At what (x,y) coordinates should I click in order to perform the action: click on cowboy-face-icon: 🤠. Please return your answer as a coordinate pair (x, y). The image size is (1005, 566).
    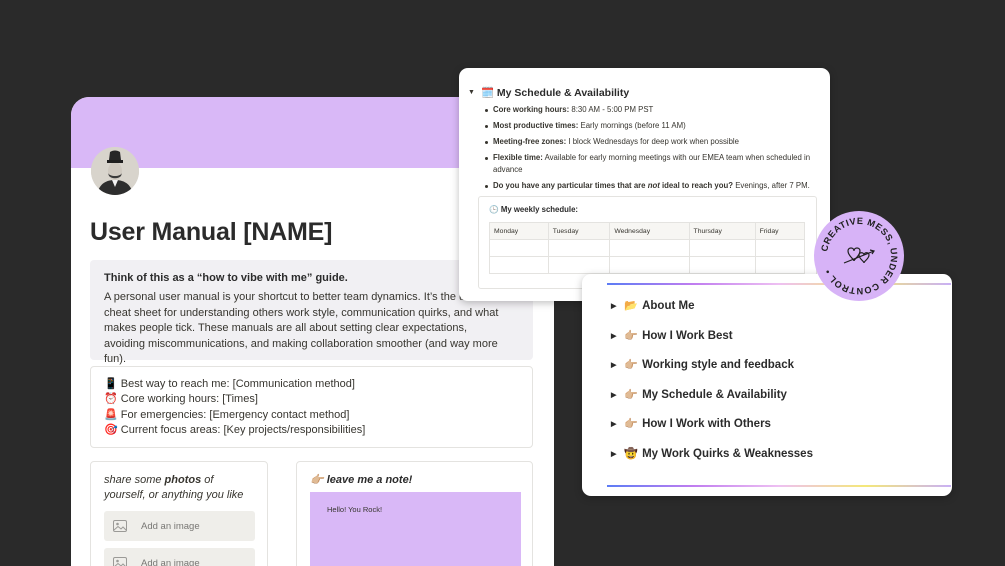
    Looking at the image, I should click on (631, 454).